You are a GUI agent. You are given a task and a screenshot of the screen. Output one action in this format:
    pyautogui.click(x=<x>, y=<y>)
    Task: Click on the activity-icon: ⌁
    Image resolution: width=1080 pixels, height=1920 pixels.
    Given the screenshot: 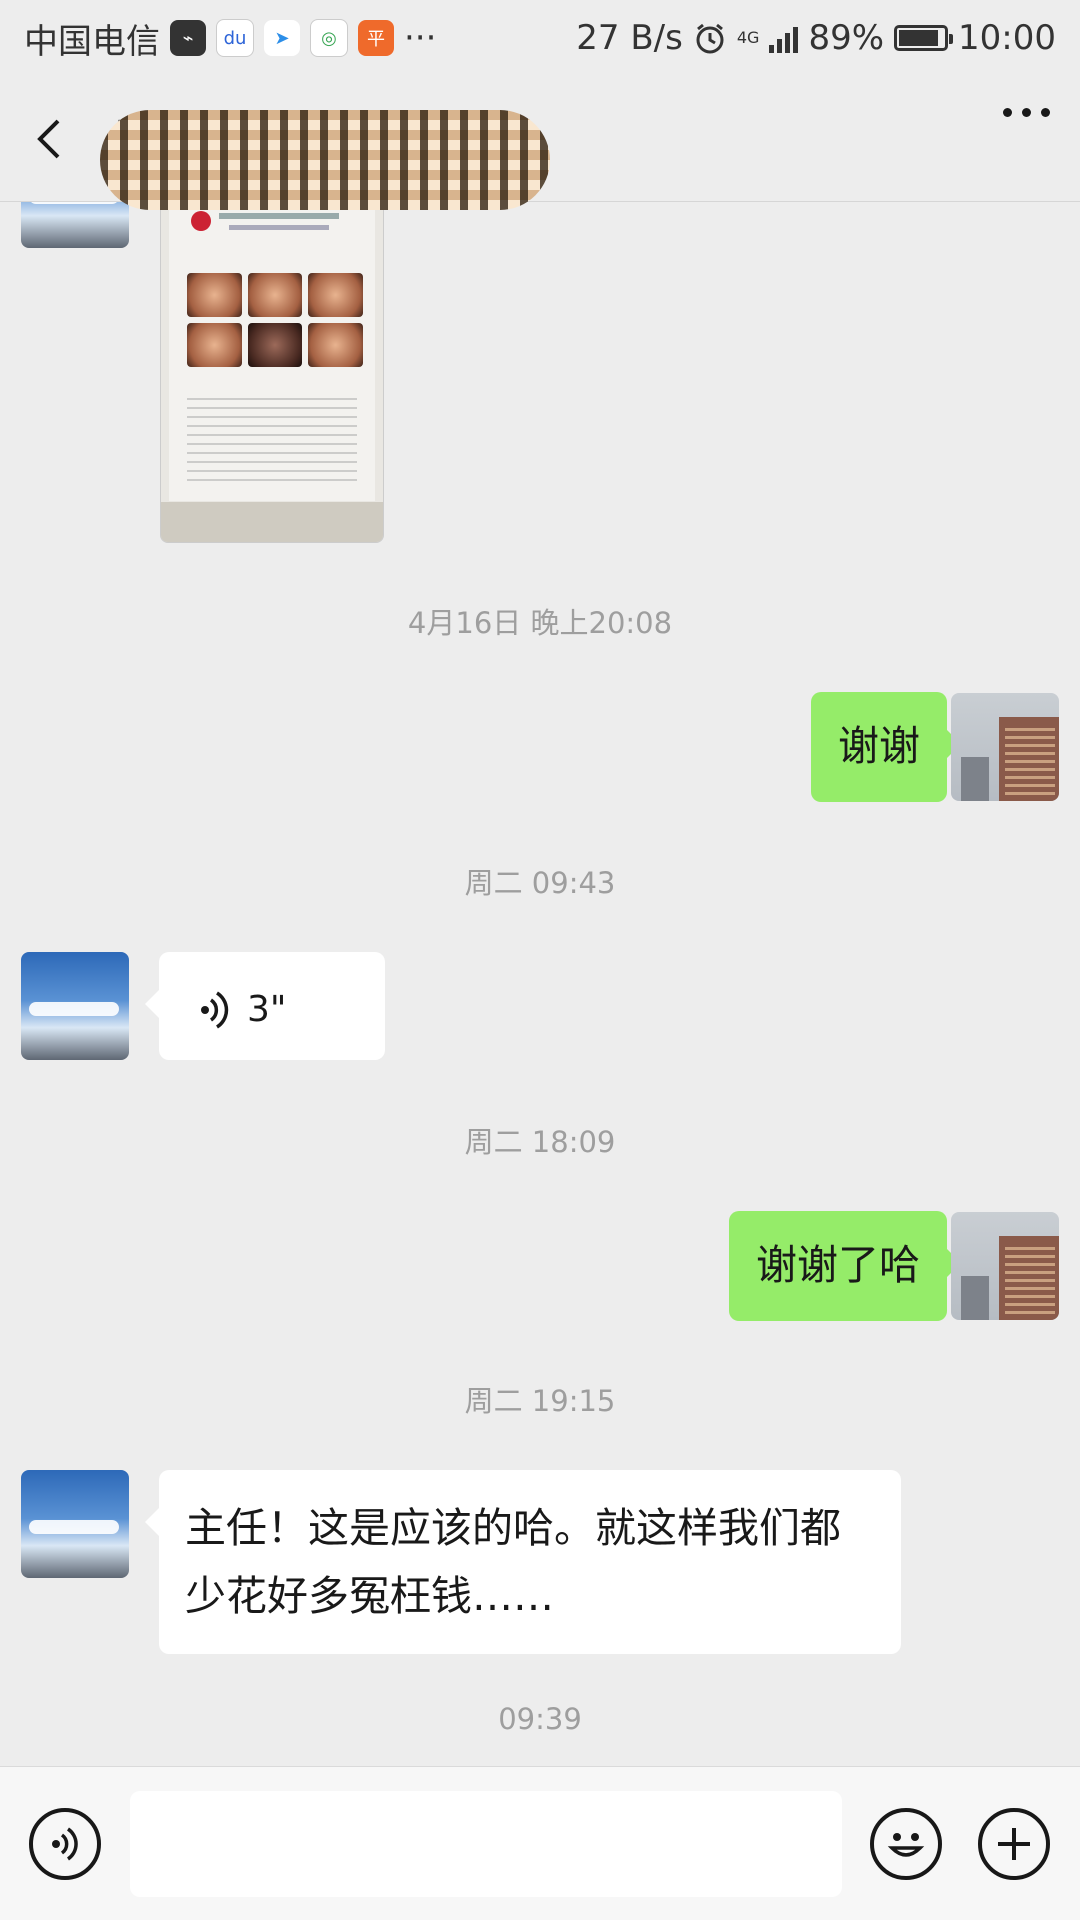 What is the action you would take?
    pyautogui.click(x=188, y=38)
    